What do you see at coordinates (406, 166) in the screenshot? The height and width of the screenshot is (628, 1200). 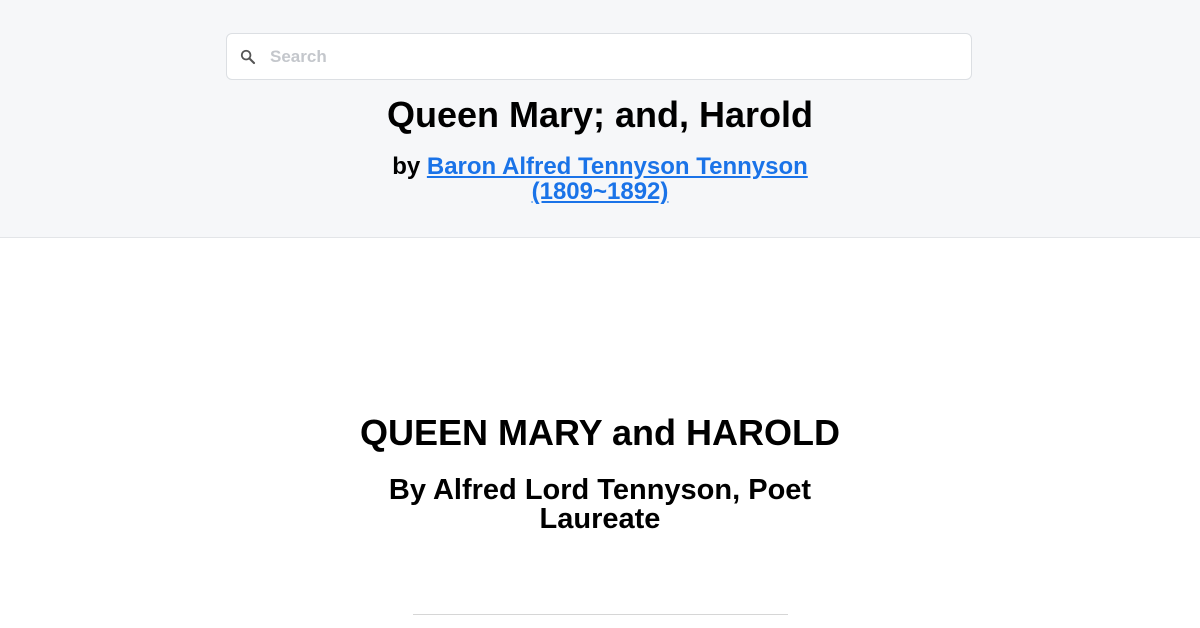 I see `byline-by-label: by` at bounding box center [406, 166].